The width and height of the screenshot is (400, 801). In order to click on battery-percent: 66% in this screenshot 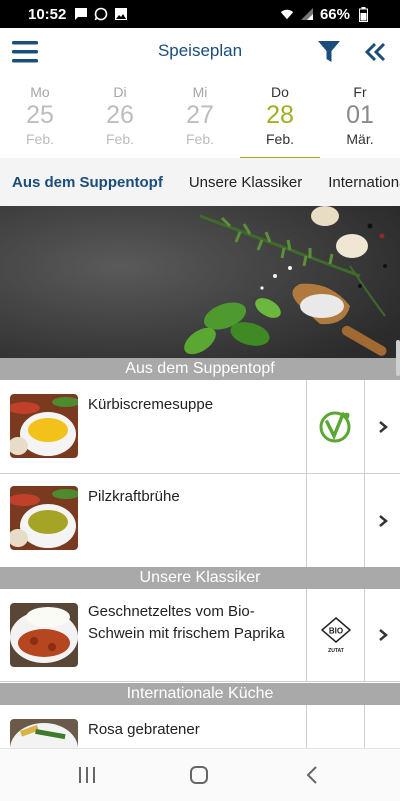, I will do `click(334, 14)`.